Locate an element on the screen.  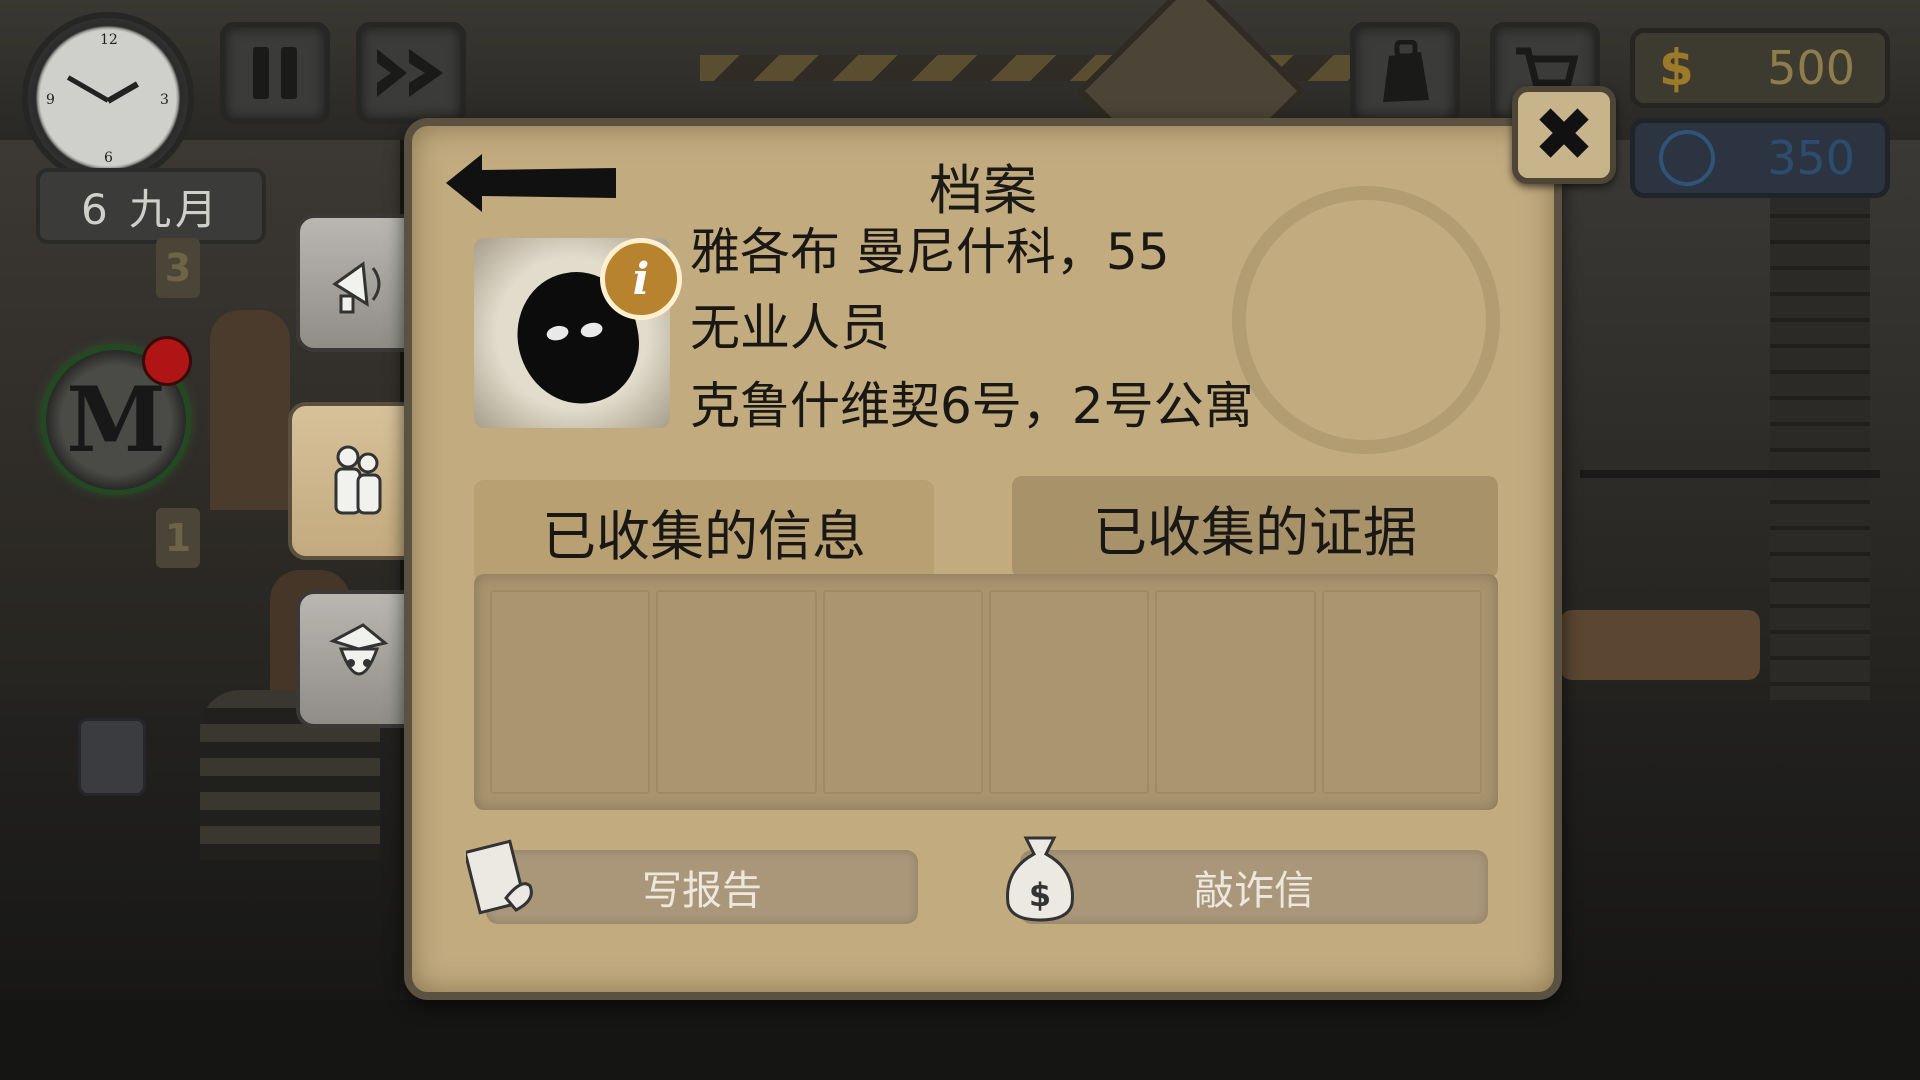
reputation-counter: 350 is located at coordinates (1760, 158).